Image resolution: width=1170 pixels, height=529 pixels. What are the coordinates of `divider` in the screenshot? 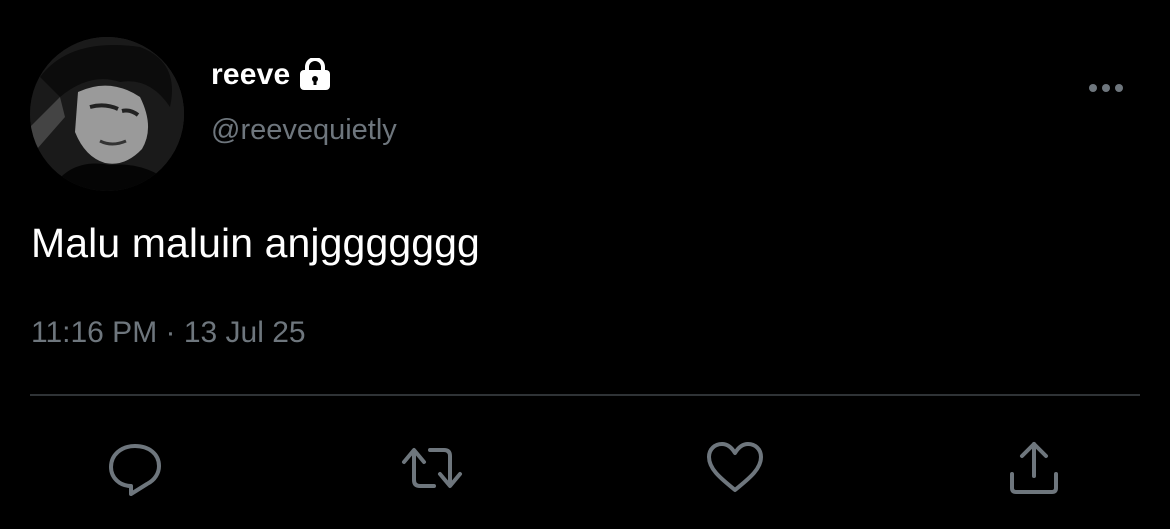 It's located at (585, 395).